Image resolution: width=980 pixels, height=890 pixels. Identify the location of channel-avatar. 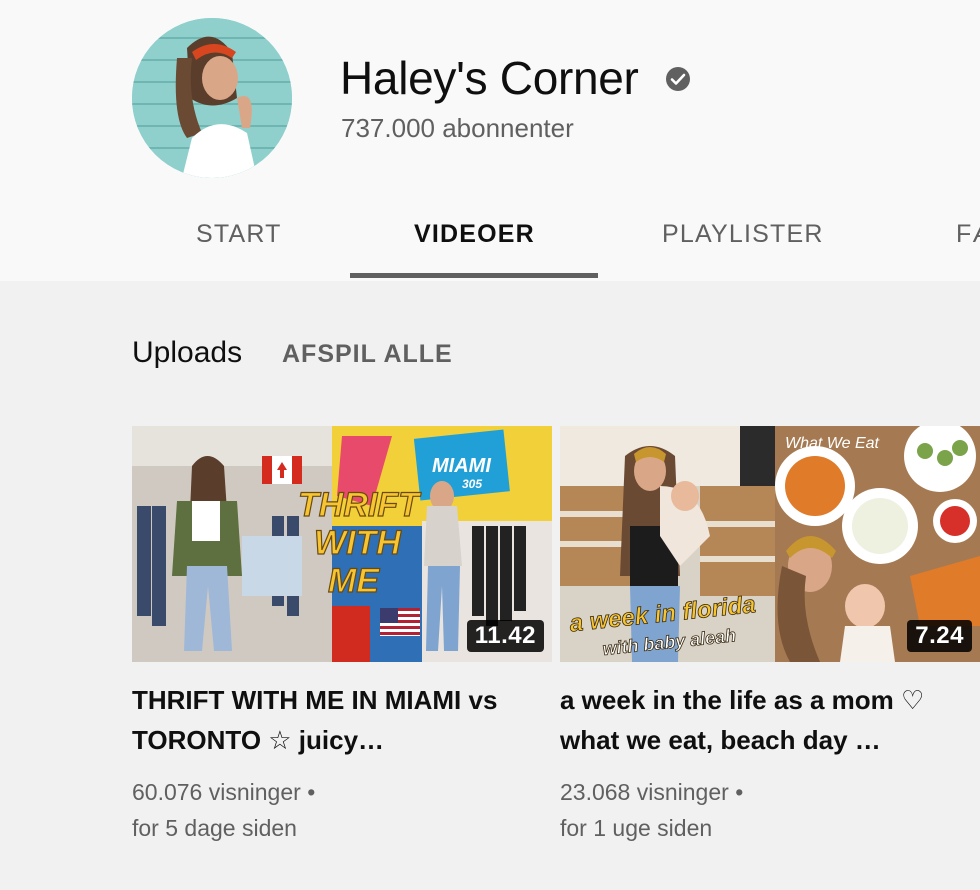
(212, 98).